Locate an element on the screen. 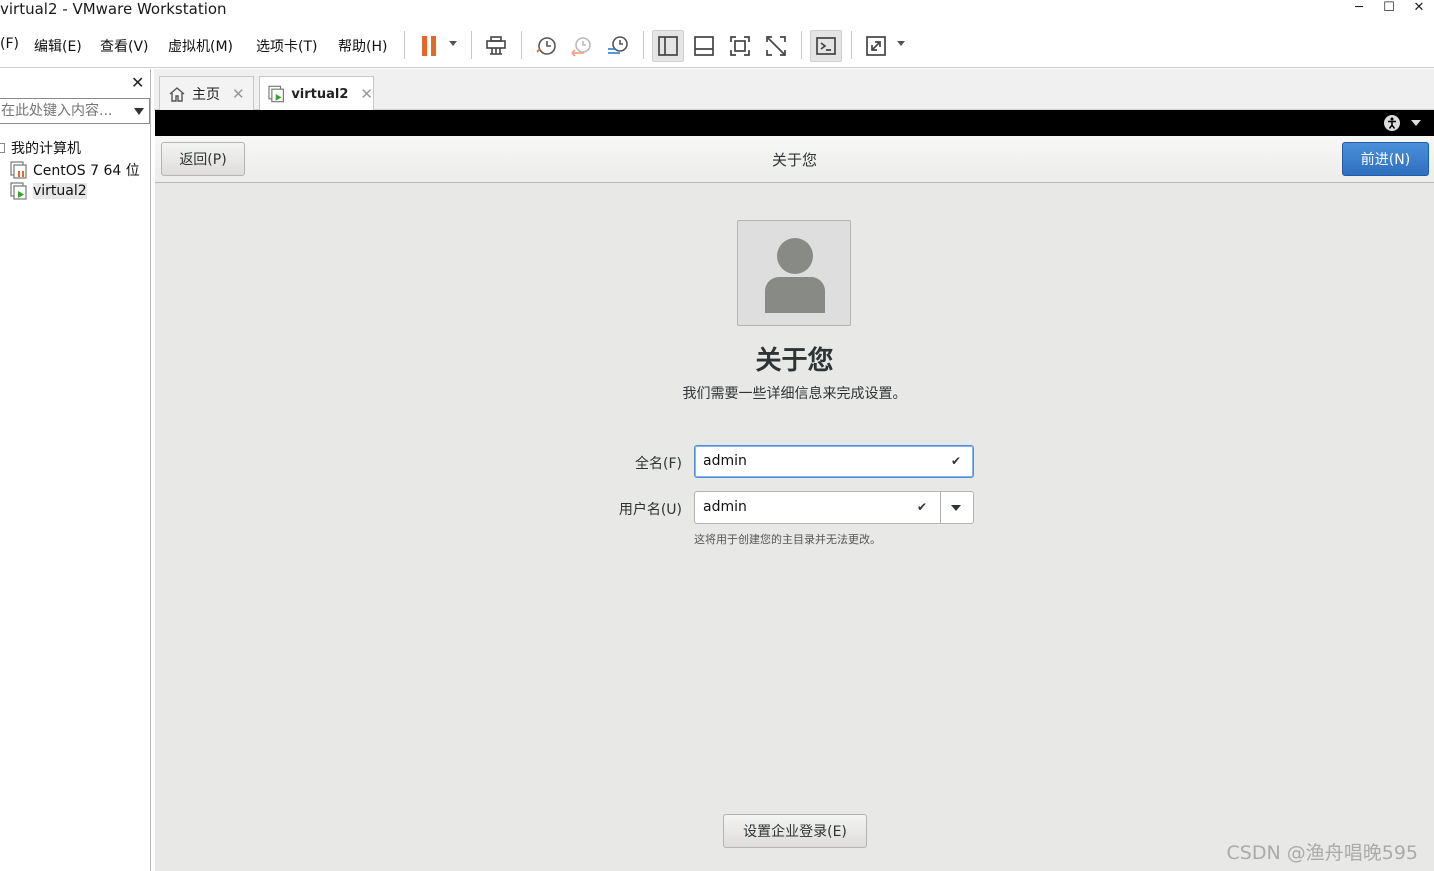 Image resolution: width=1434 pixels, height=871 pixels. vm-powered-off-icon is located at coordinates (19, 170).